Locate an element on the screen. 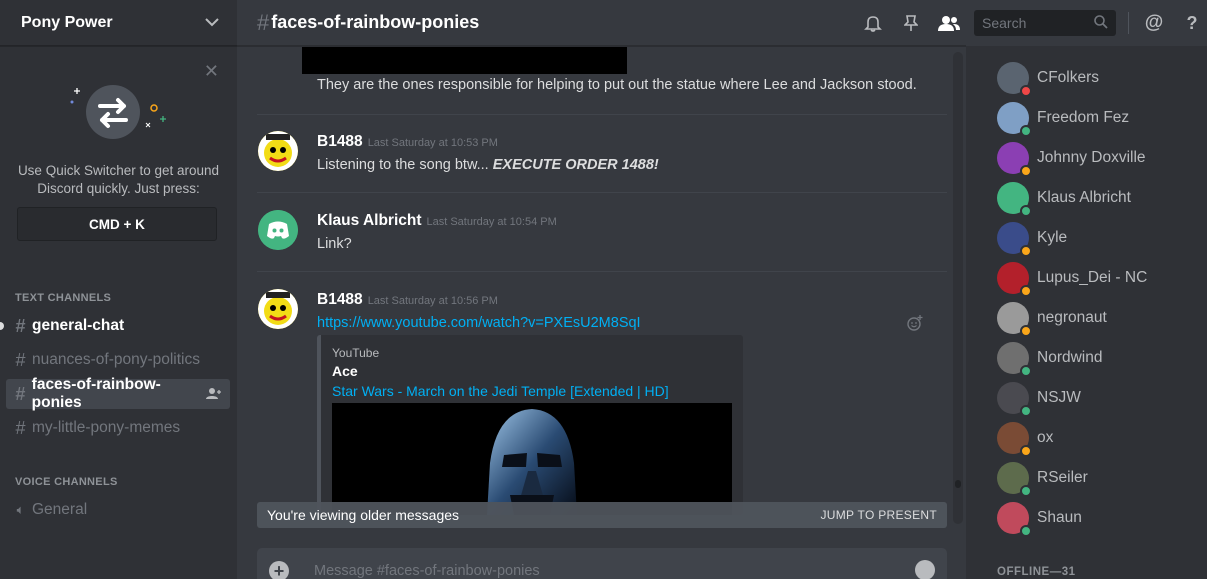  member-item: NSJW is located at coordinates (1039, 399).